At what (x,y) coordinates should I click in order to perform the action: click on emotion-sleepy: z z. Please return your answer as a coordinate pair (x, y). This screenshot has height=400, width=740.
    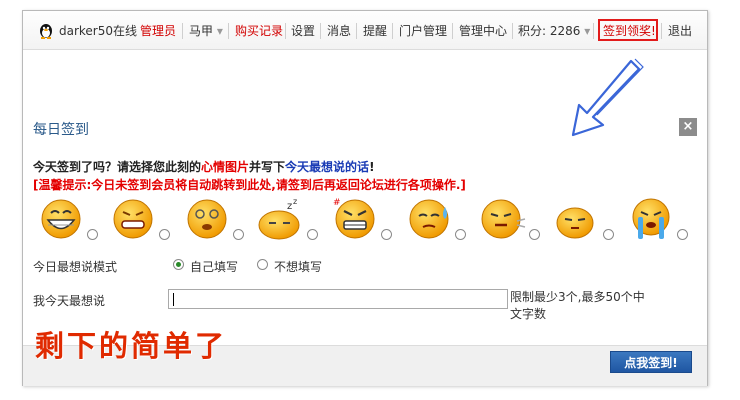
    Looking at the image, I should click on (287, 220).